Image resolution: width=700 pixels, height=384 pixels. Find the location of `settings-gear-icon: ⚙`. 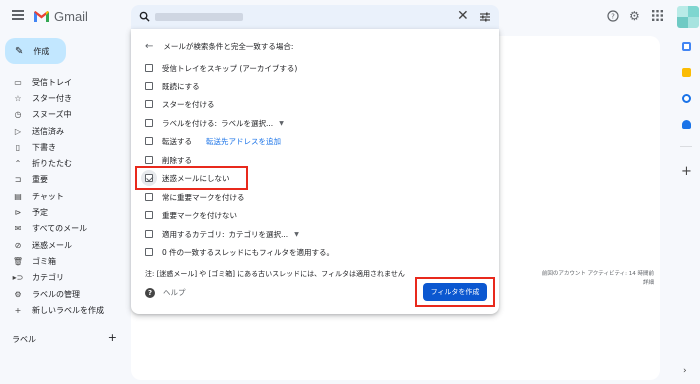

settings-gear-icon: ⚙ is located at coordinates (634, 16).